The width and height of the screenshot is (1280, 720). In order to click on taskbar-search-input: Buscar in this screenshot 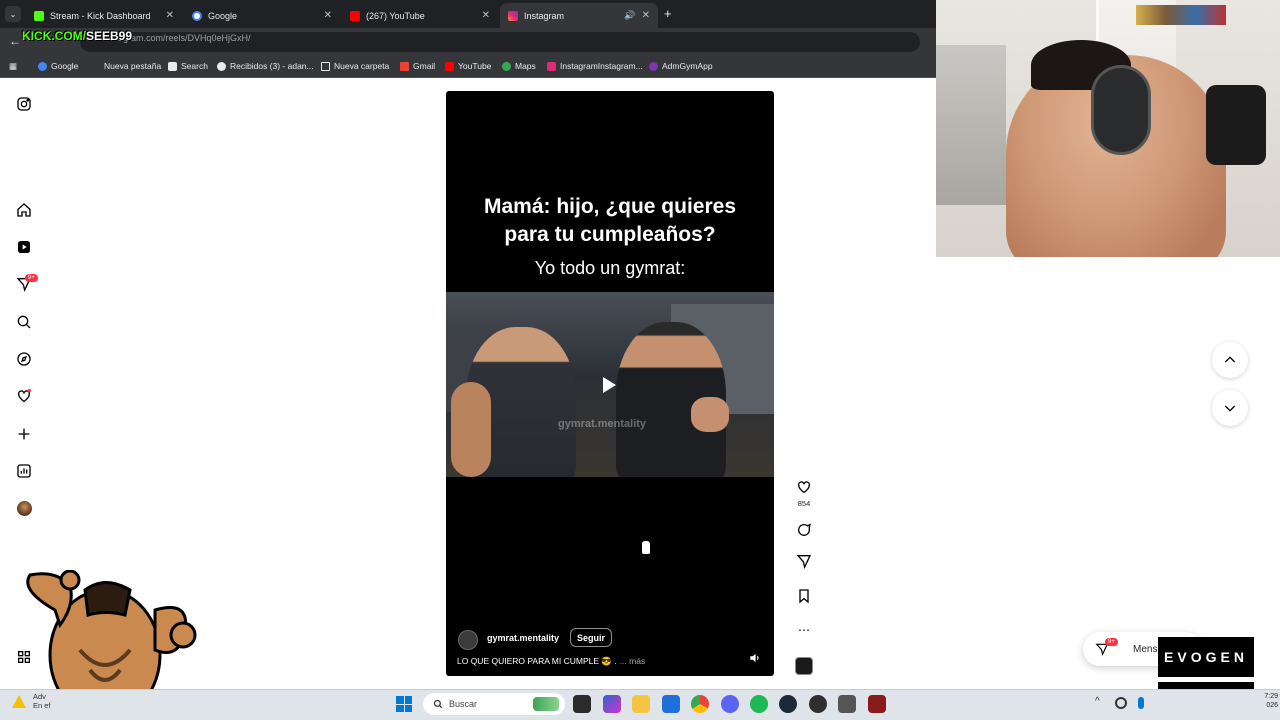, I will do `click(494, 704)`.